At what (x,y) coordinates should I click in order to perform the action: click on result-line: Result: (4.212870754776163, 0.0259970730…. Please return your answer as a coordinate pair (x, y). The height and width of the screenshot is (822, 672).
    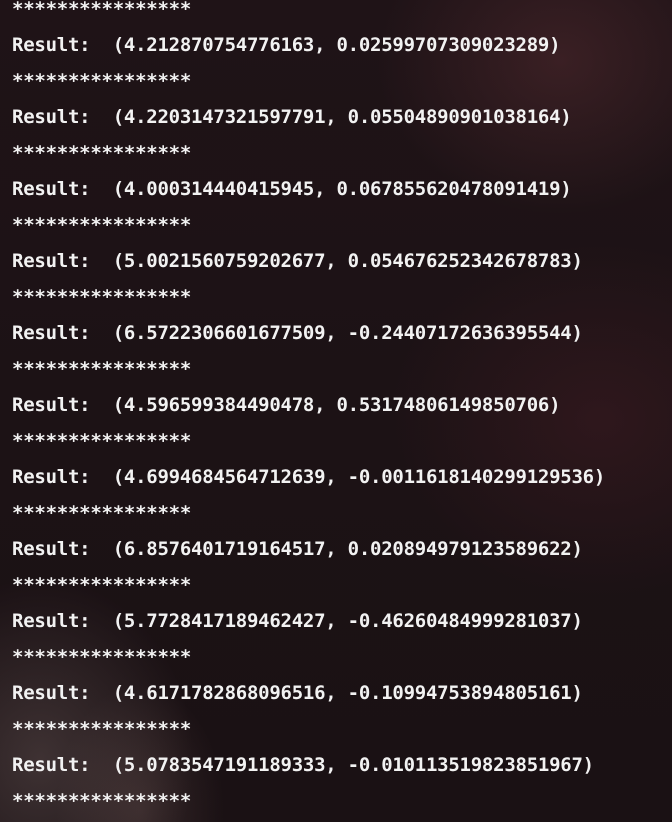
    Looking at the image, I should click on (286, 45).